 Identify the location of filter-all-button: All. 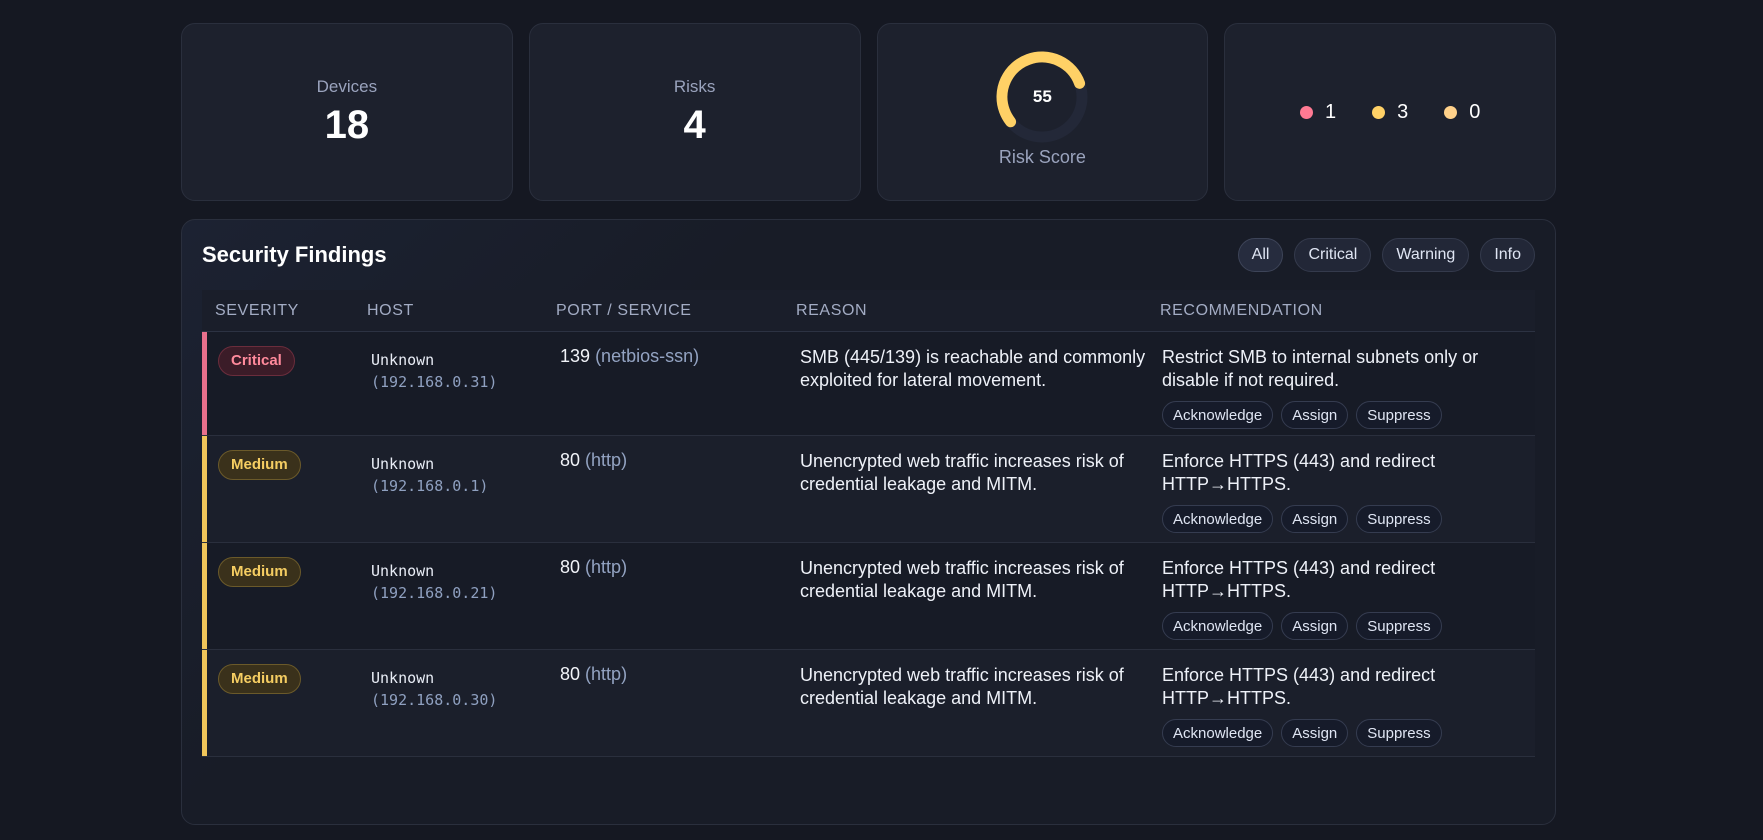
(1260, 255).